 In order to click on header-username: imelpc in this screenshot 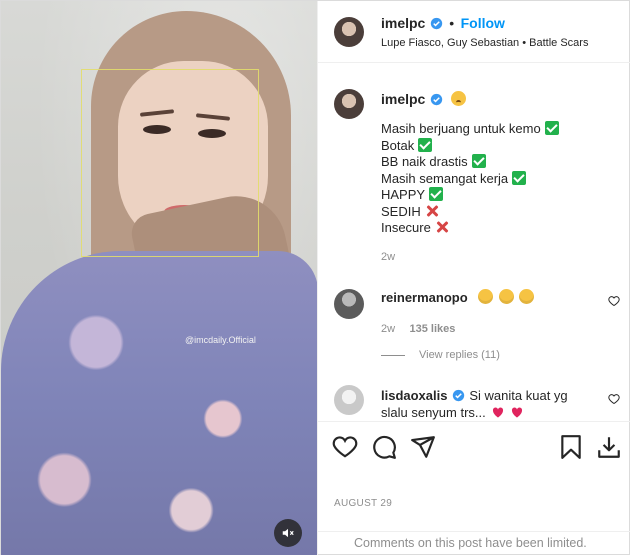, I will do `click(403, 23)`.